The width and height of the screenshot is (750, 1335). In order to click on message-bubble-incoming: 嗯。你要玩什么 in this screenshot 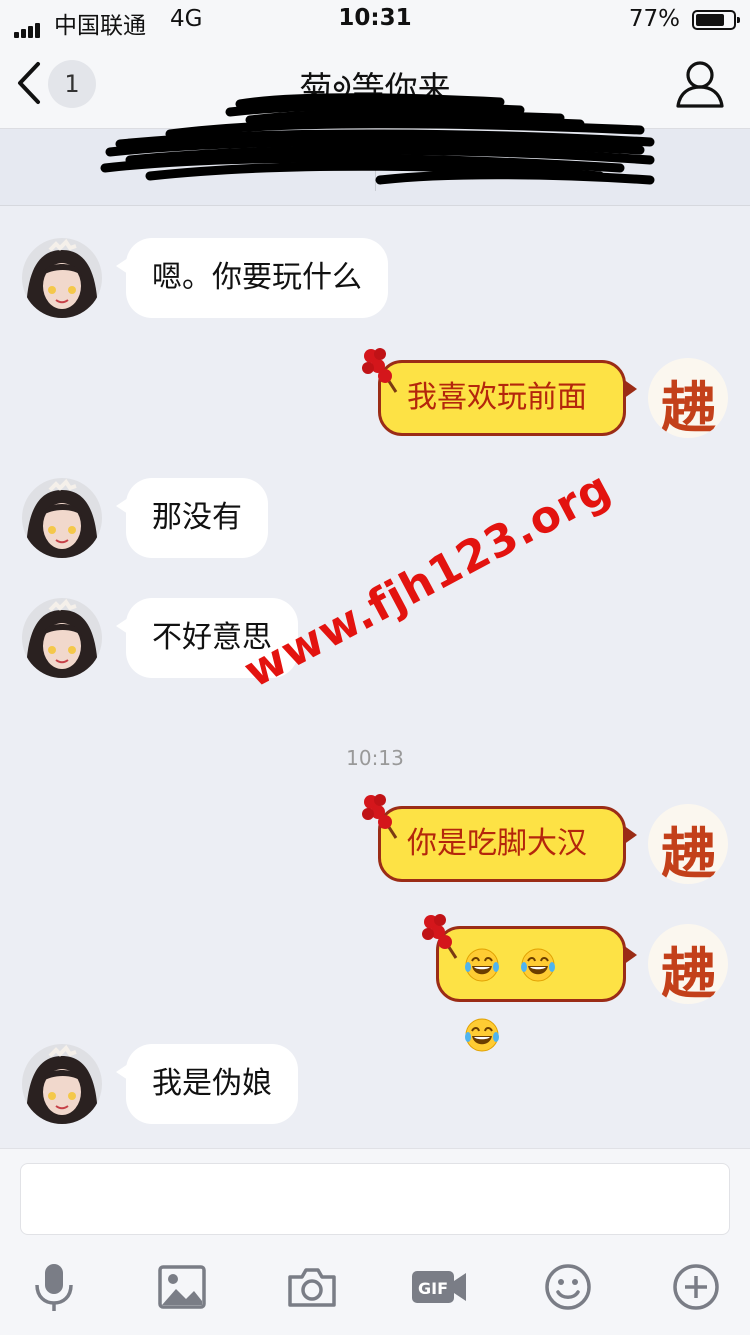, I will do `click(252, 278)`.